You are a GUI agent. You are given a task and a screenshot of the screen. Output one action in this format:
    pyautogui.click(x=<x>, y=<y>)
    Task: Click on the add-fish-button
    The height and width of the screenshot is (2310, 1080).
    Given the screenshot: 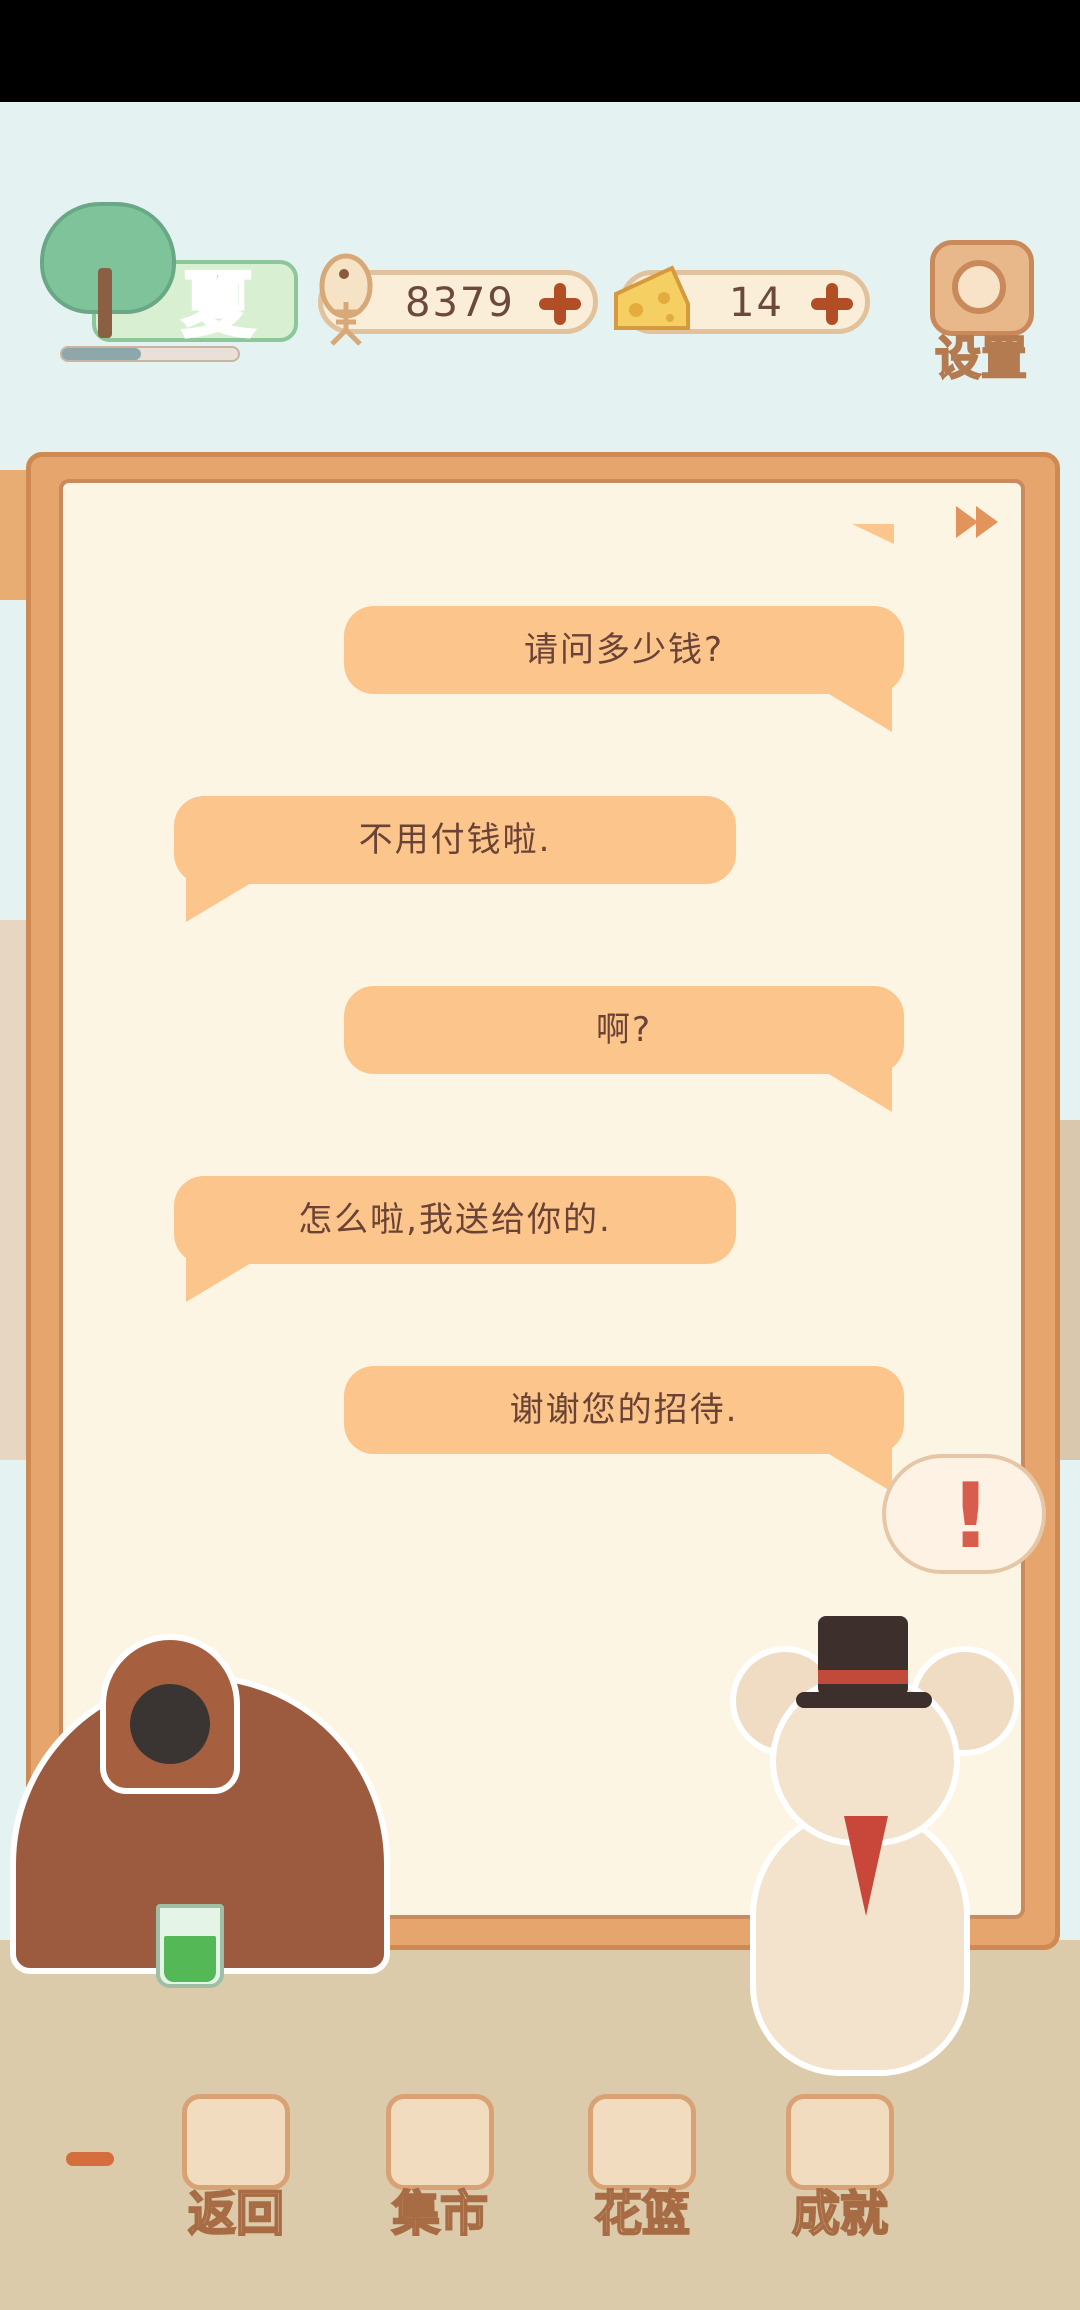 What is the action you would take?
    pyautogui.click(x=560, y=304)
    